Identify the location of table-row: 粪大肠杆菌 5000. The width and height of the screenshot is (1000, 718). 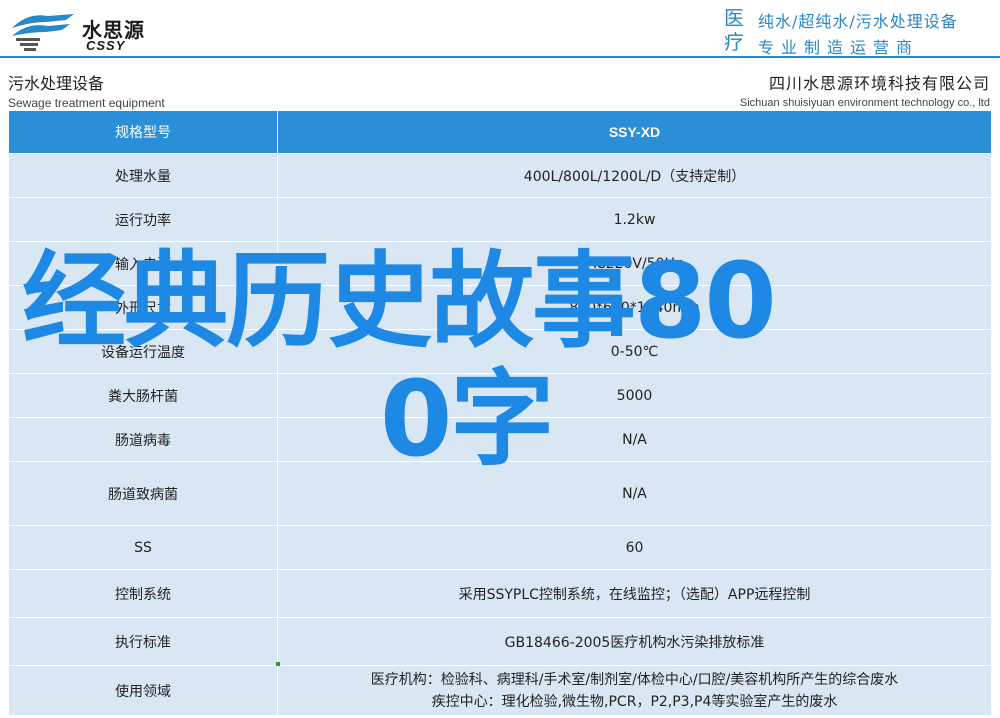
(500, 395).